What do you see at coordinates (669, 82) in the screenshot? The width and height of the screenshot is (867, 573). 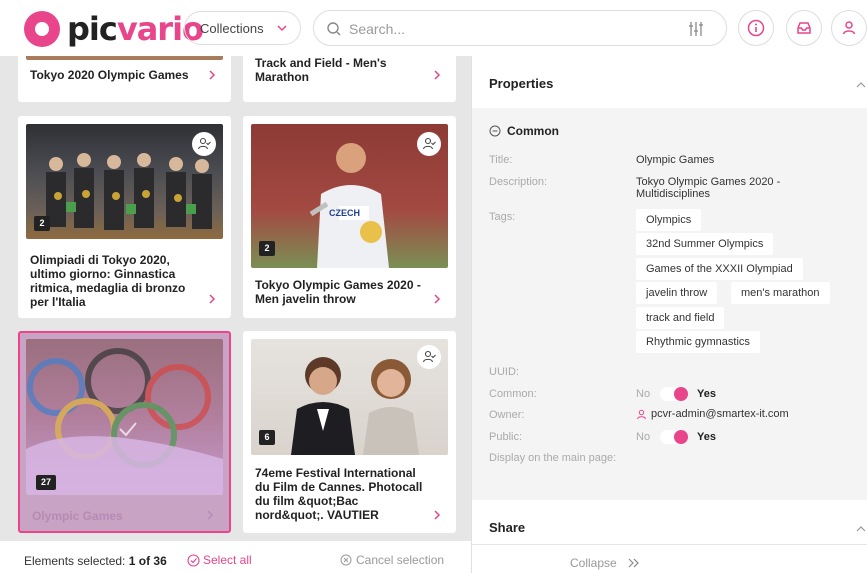 I see `properties-header: Properties` at bounding box center [669, 82].